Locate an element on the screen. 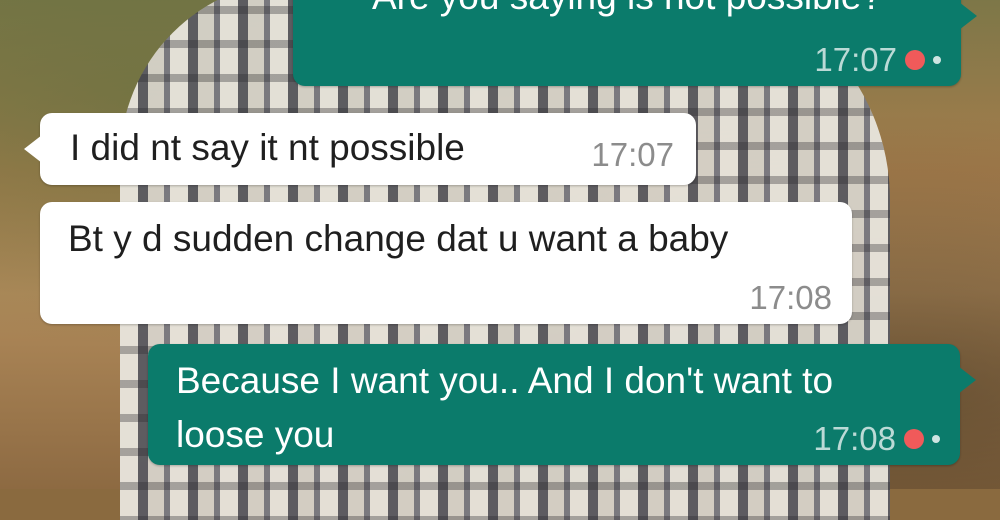 The height and width of the screenshot is (520, 1000). message-text: Are you saying is not possible? is located at coordinates (627, 12).